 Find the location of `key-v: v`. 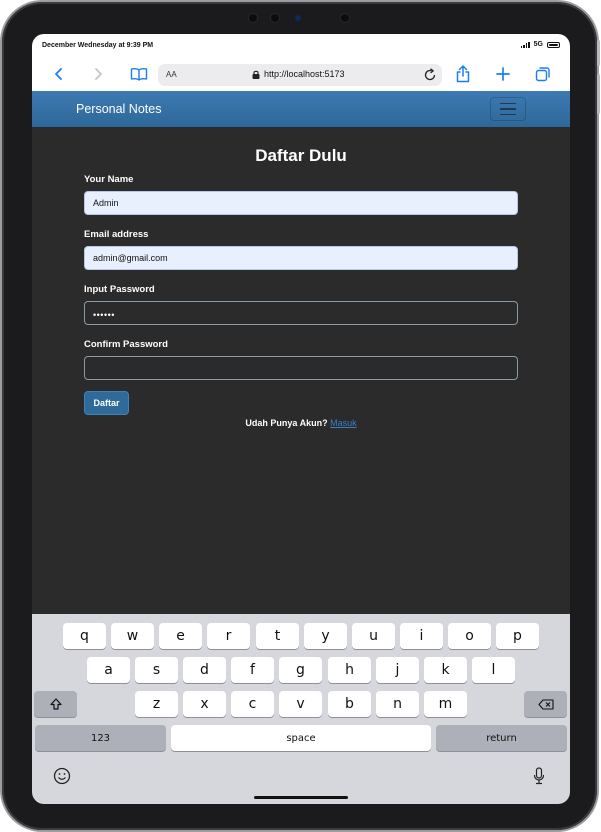

key-v: v is located at coordinates (300, 704).